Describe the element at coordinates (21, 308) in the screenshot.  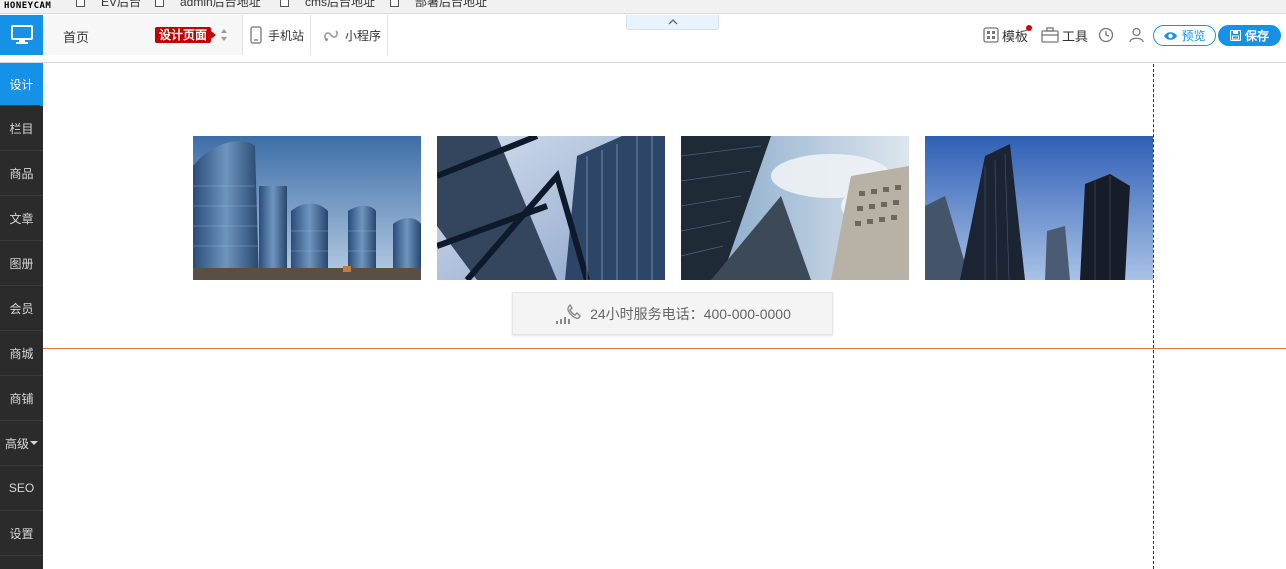
I see `sidebar-item-members: 会员` at that location.